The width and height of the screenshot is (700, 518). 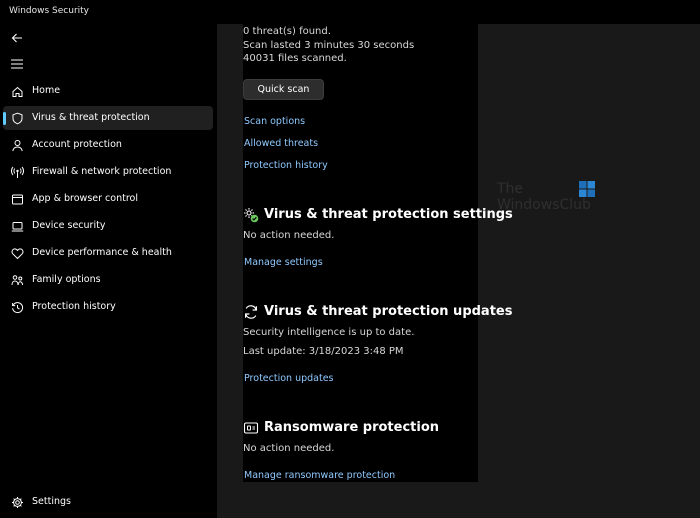 What do you see at coordinates (46, 90) in the screenshot?
I see `sidebar-item-label: Home` at bounding box center [46, 90].